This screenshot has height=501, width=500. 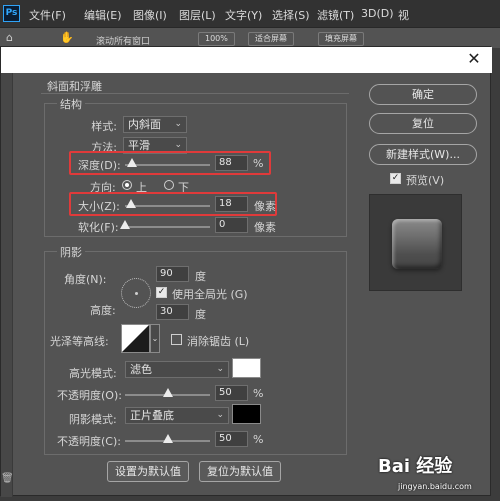 What do you see at coordinates (89, 395) in the screenshot?
I see `highlight-opacity-label: 不透明度(O):` at bounding box center [89, 395].